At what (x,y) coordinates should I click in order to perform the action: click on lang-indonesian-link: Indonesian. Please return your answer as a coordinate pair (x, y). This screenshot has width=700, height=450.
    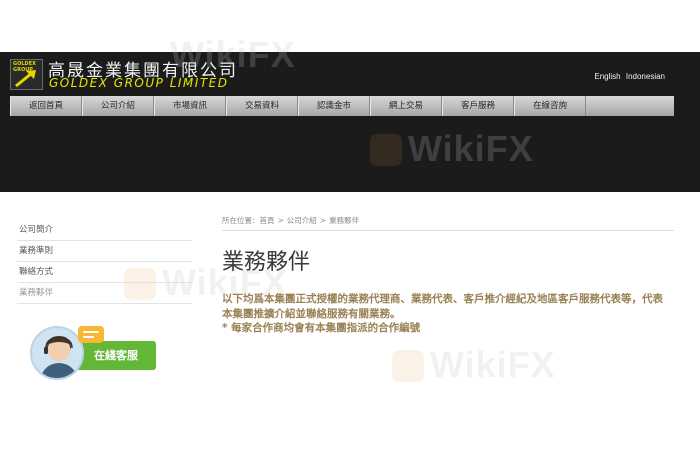
    Looking at the image, I should click on (645, 76).